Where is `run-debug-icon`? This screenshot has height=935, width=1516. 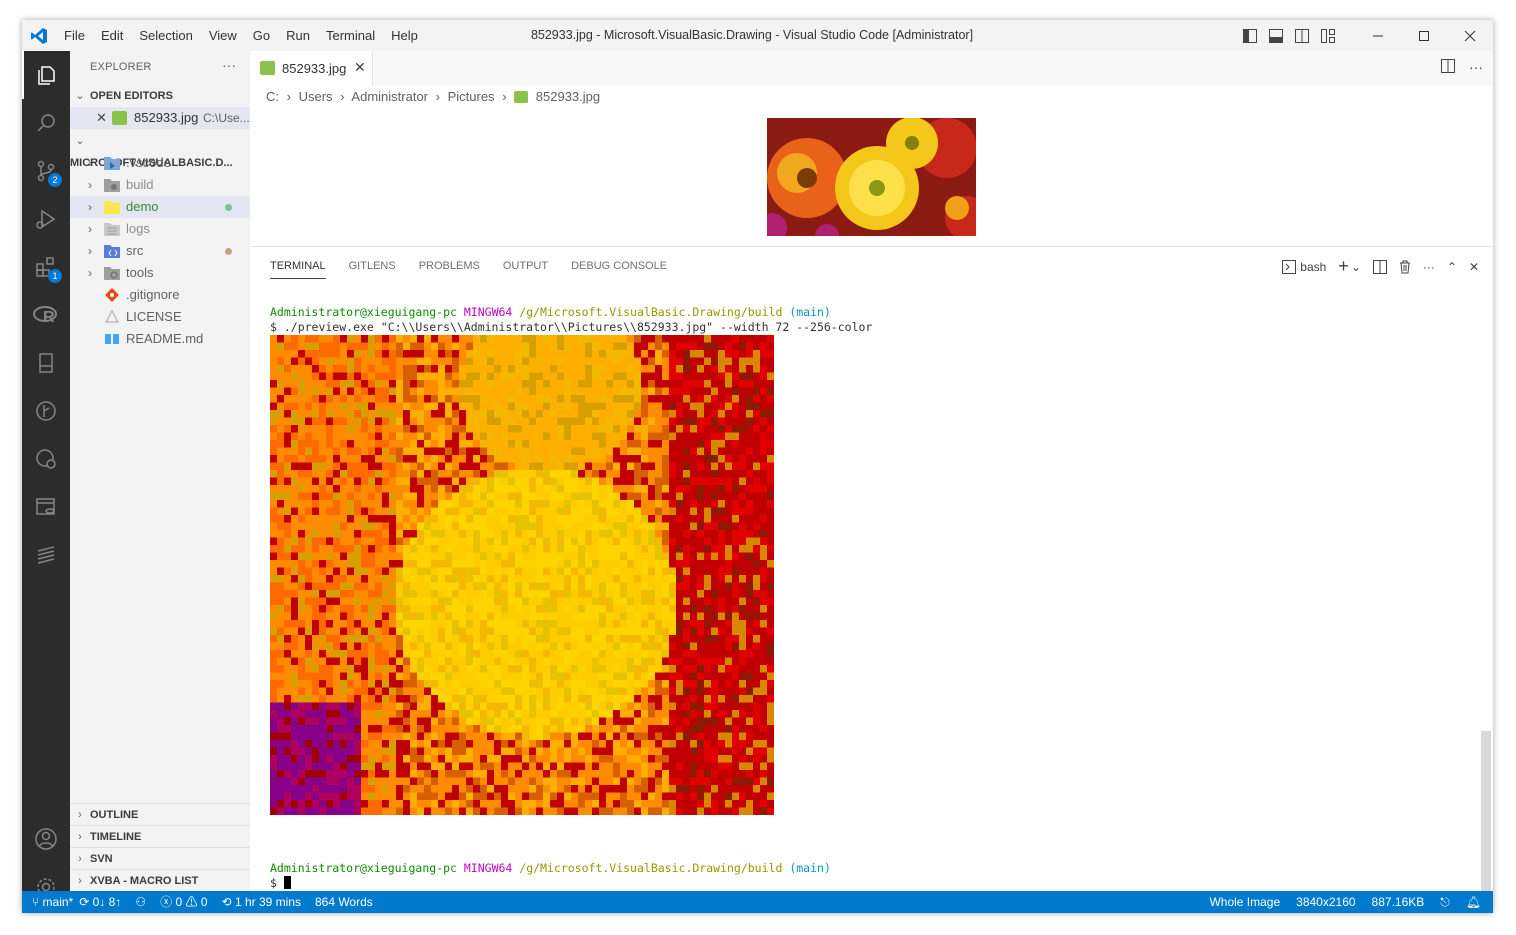
run-debug-icon is located at coordinates (46, 219).